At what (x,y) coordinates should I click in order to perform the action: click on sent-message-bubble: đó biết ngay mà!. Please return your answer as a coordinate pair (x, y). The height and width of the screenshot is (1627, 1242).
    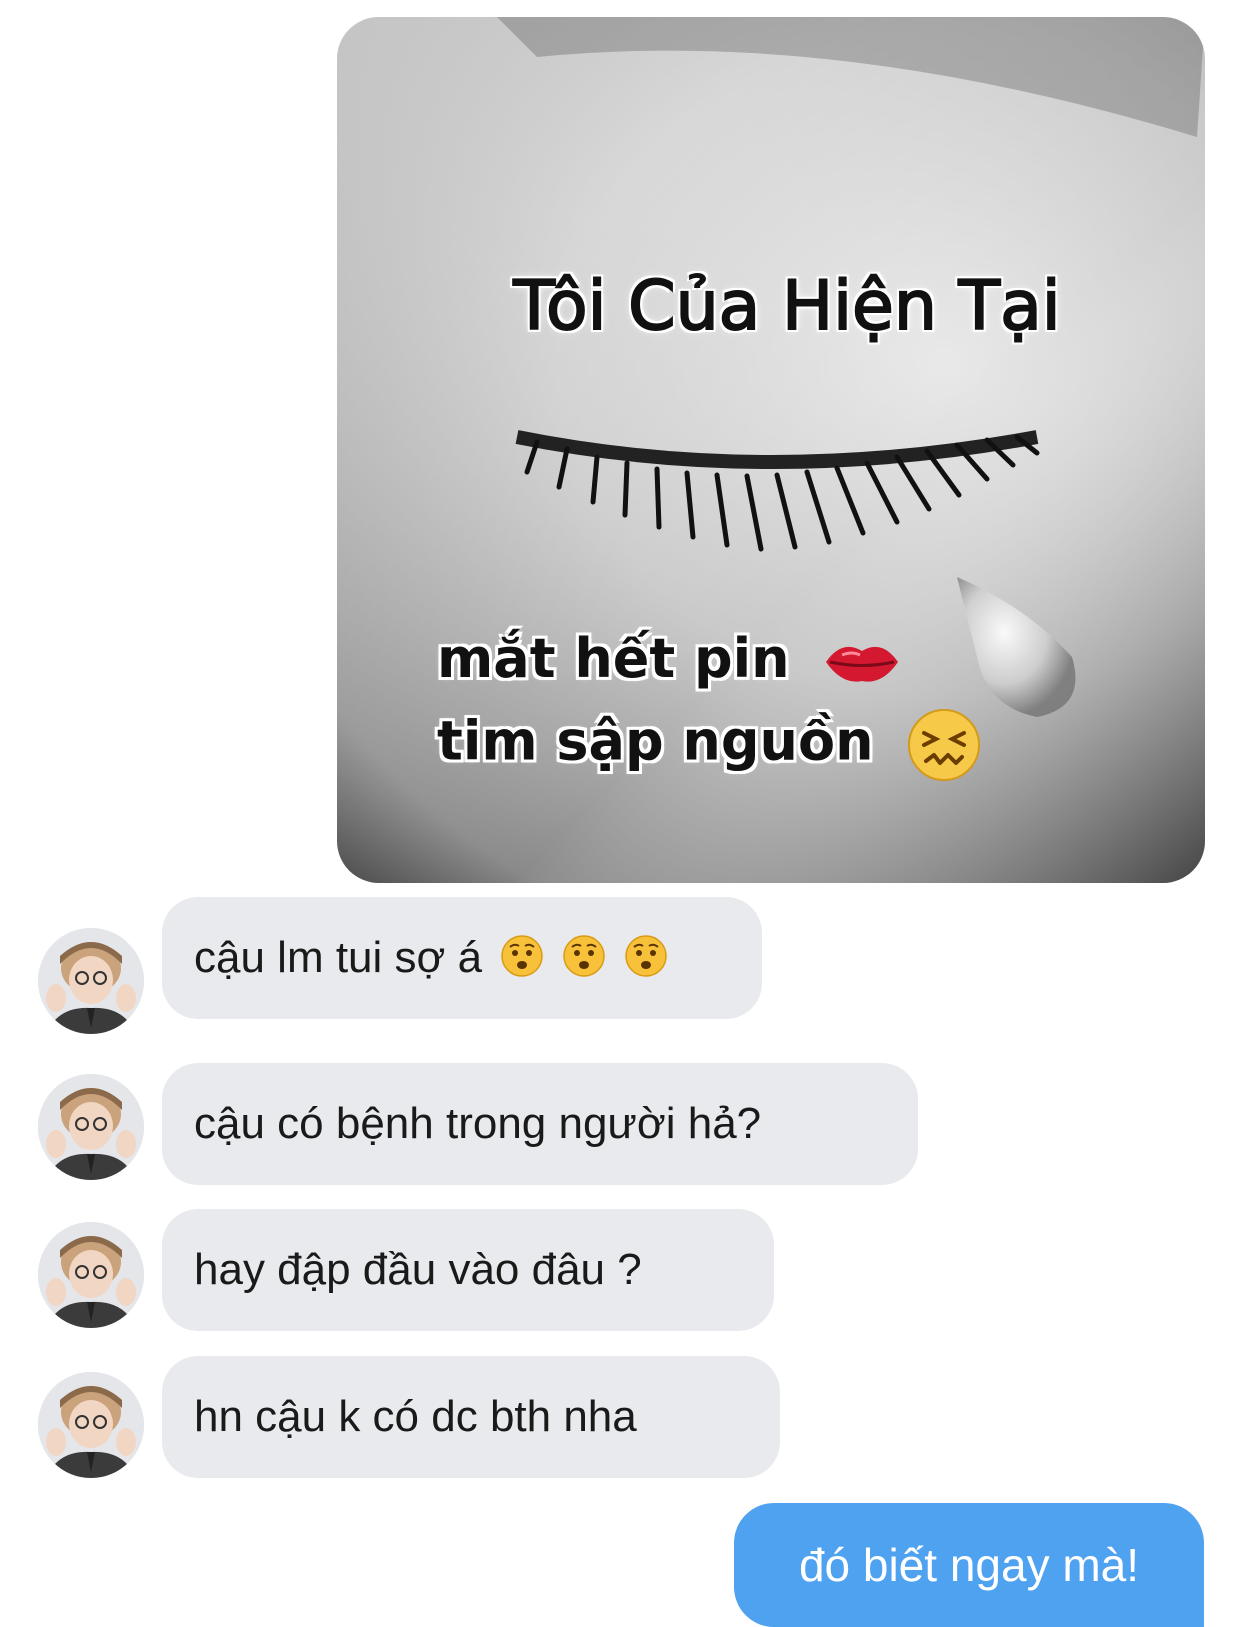
    Looking at the image, I should click on (969, 1565).